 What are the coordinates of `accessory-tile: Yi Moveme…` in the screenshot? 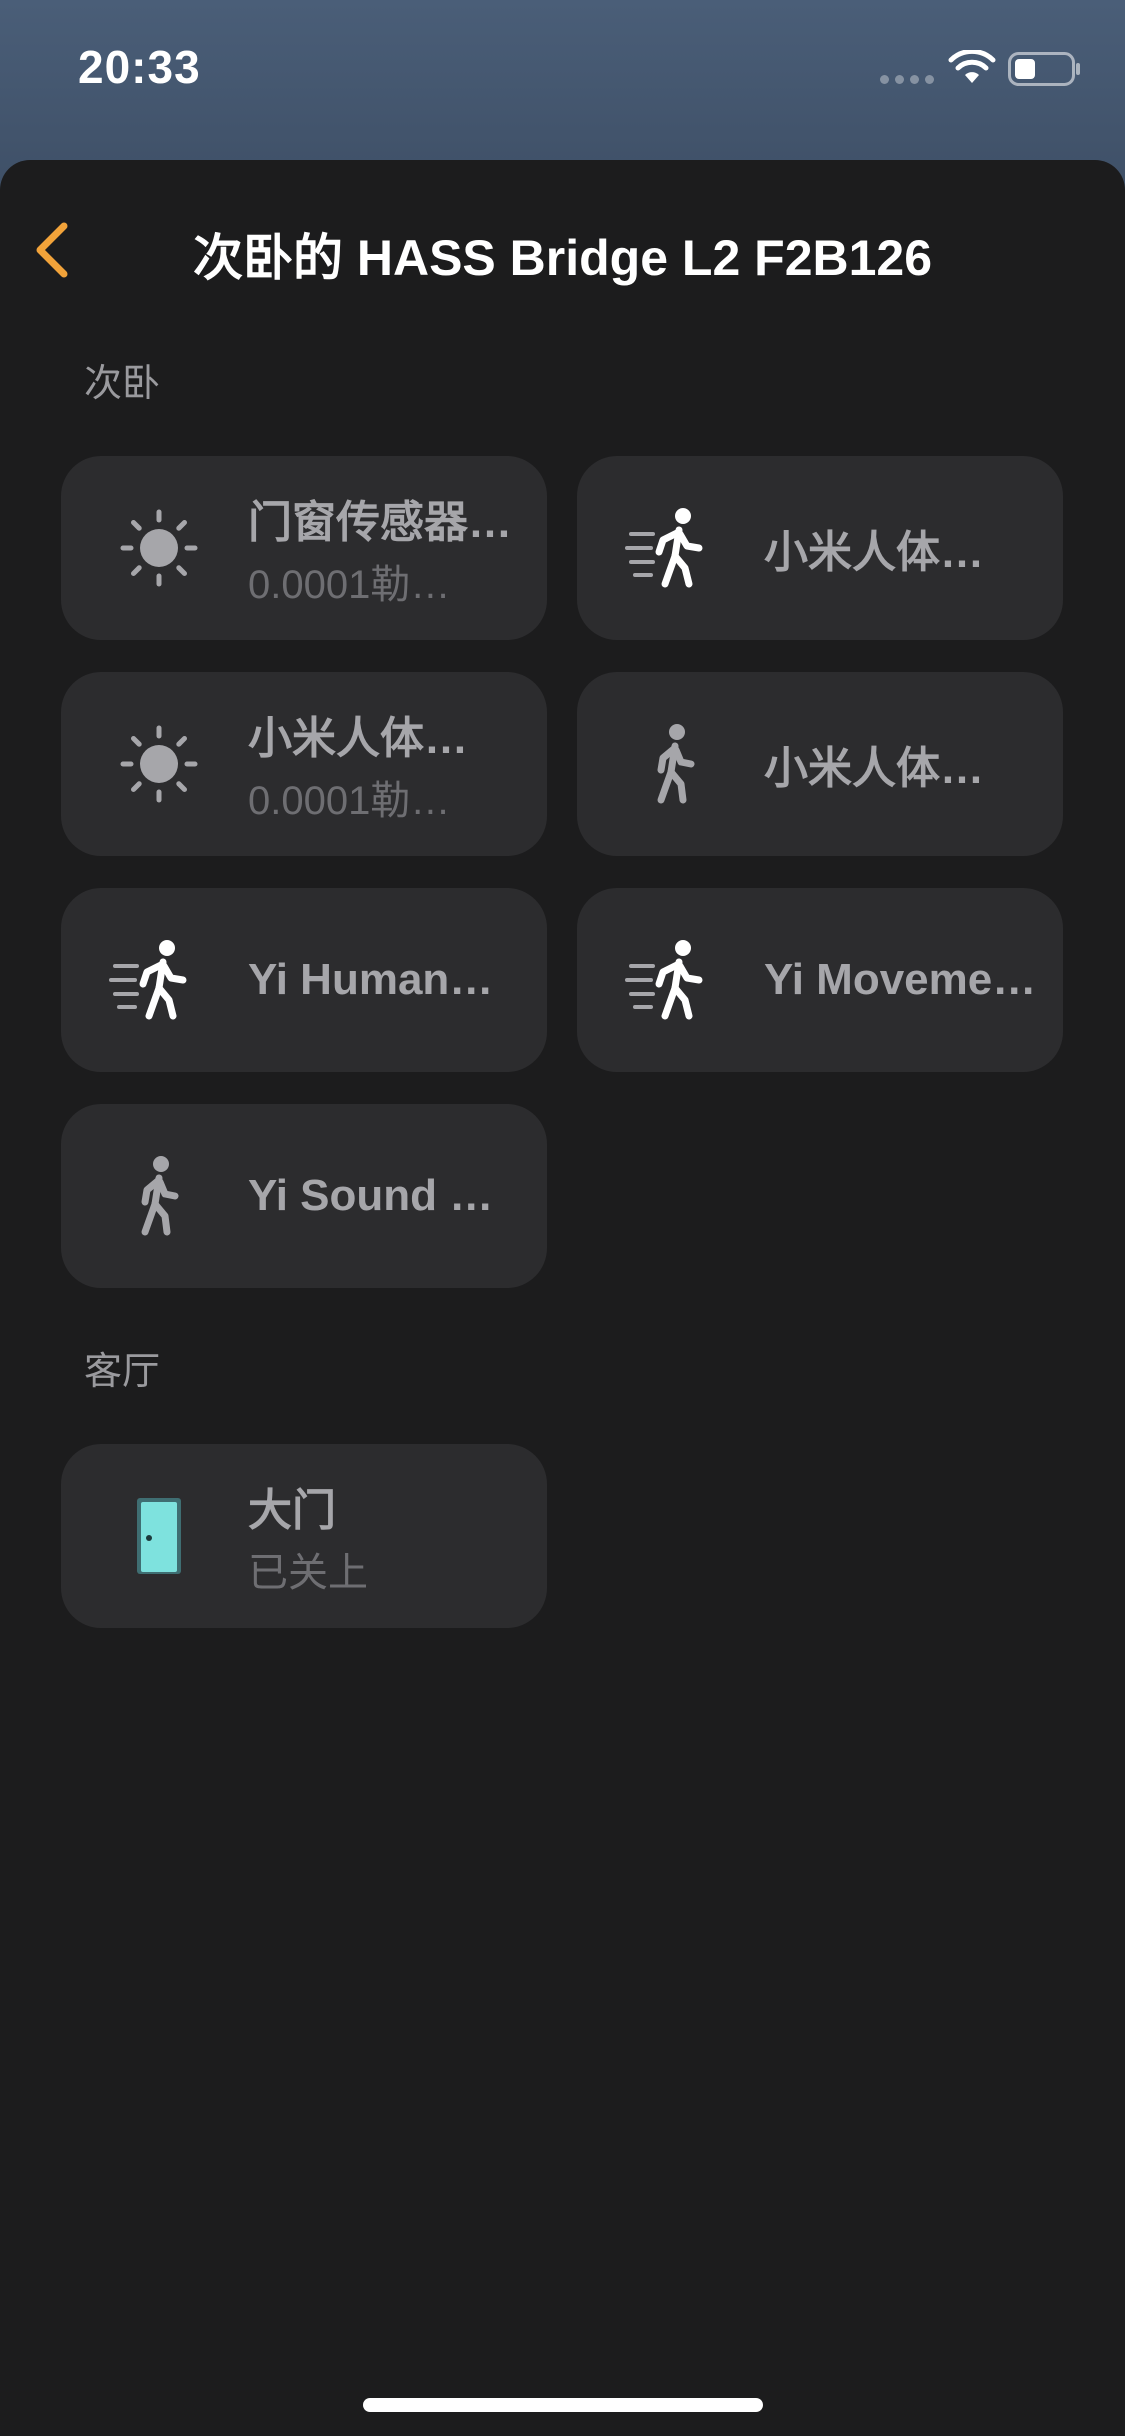 It's located at (820, 980).